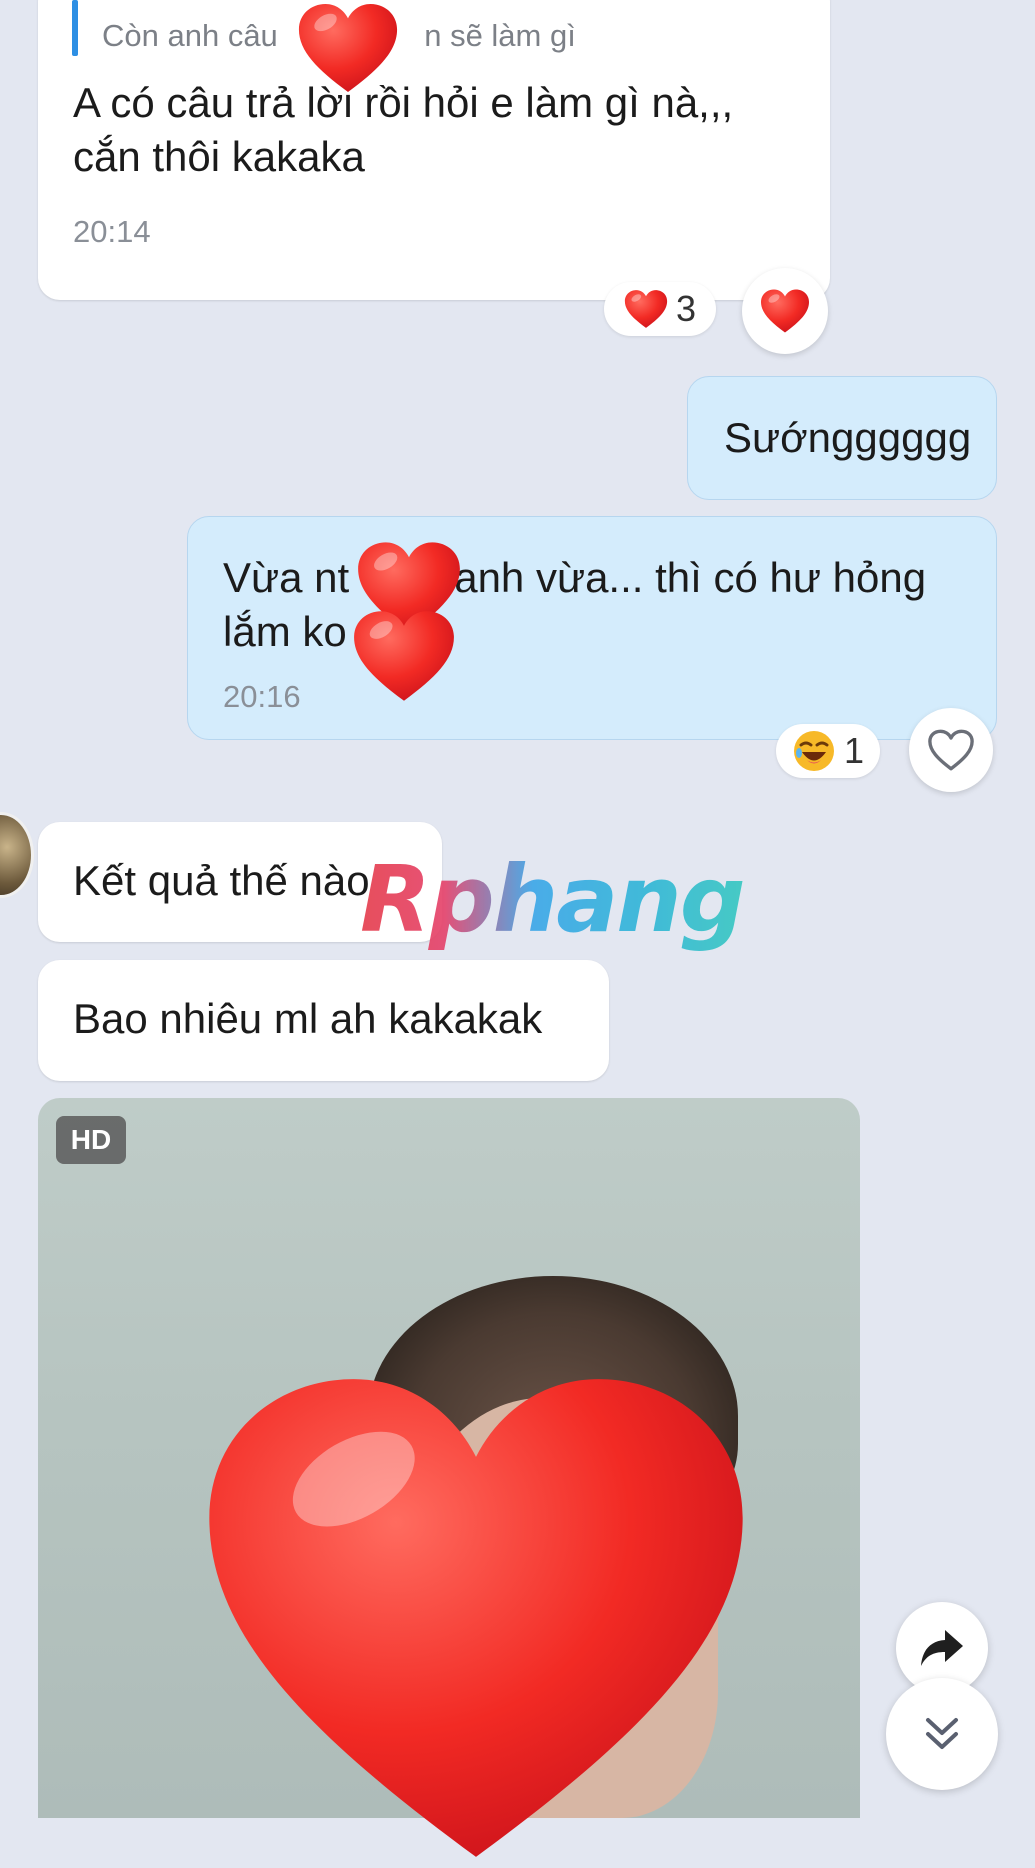  Describe the element at coordinates (308, 1018) in the screenshot. I see `message-text: Bao nhiêu ml ah kakakak` at that location.